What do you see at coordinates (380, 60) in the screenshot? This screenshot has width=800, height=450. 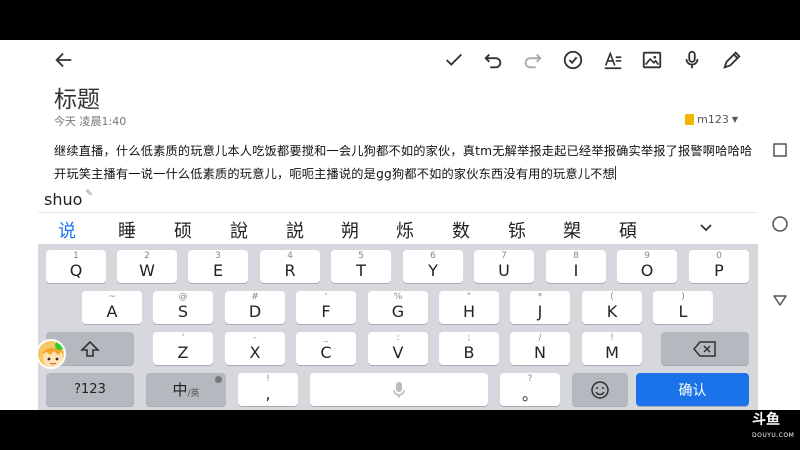 I see `top-toolbar` at bounding box center [380, 60].